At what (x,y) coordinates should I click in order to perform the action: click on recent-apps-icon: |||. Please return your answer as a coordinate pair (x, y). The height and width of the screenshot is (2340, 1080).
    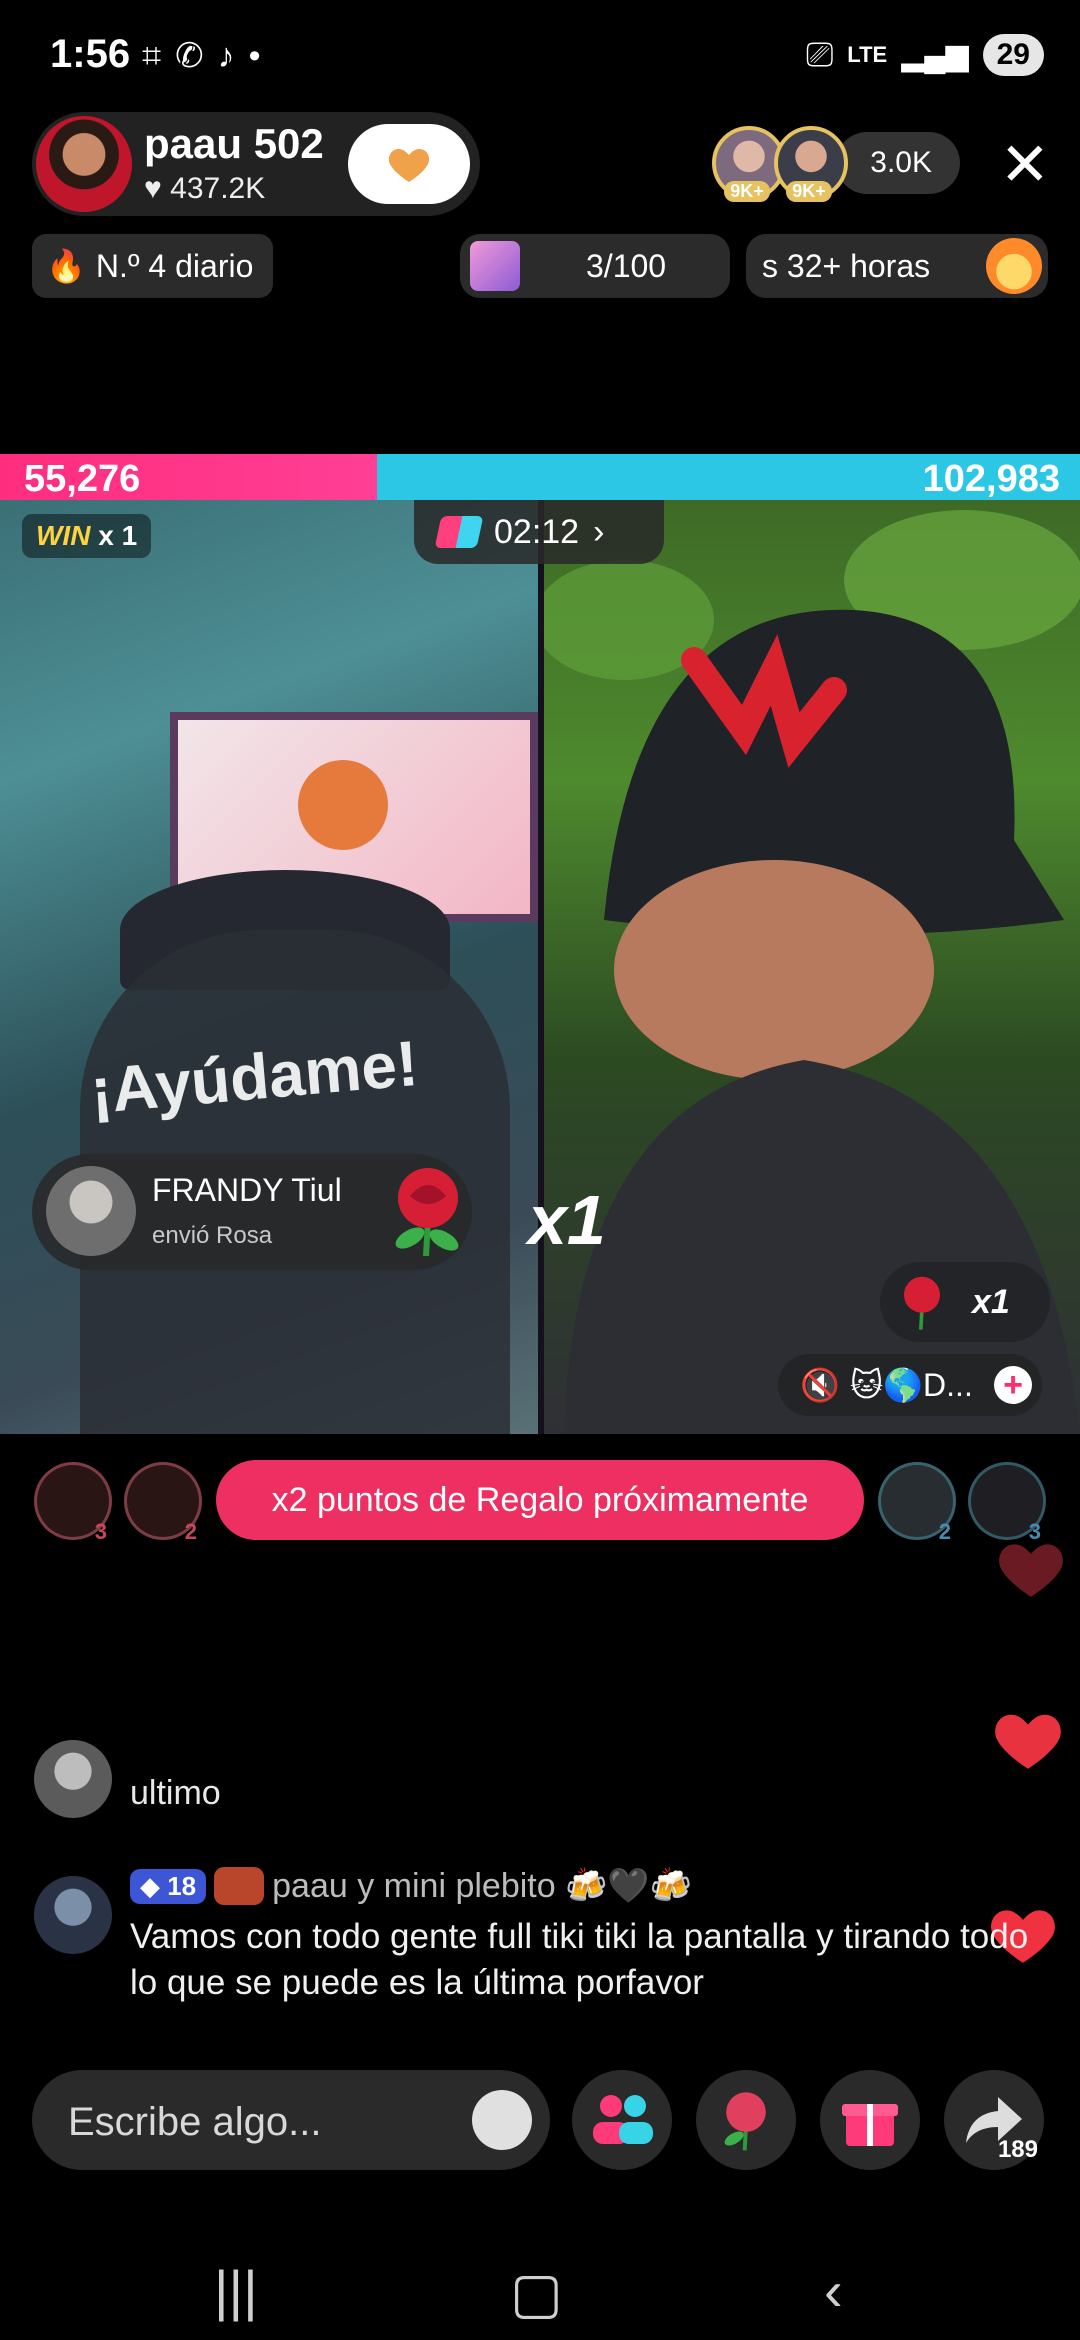
    Looking at the image, I should click on (236, 2290).